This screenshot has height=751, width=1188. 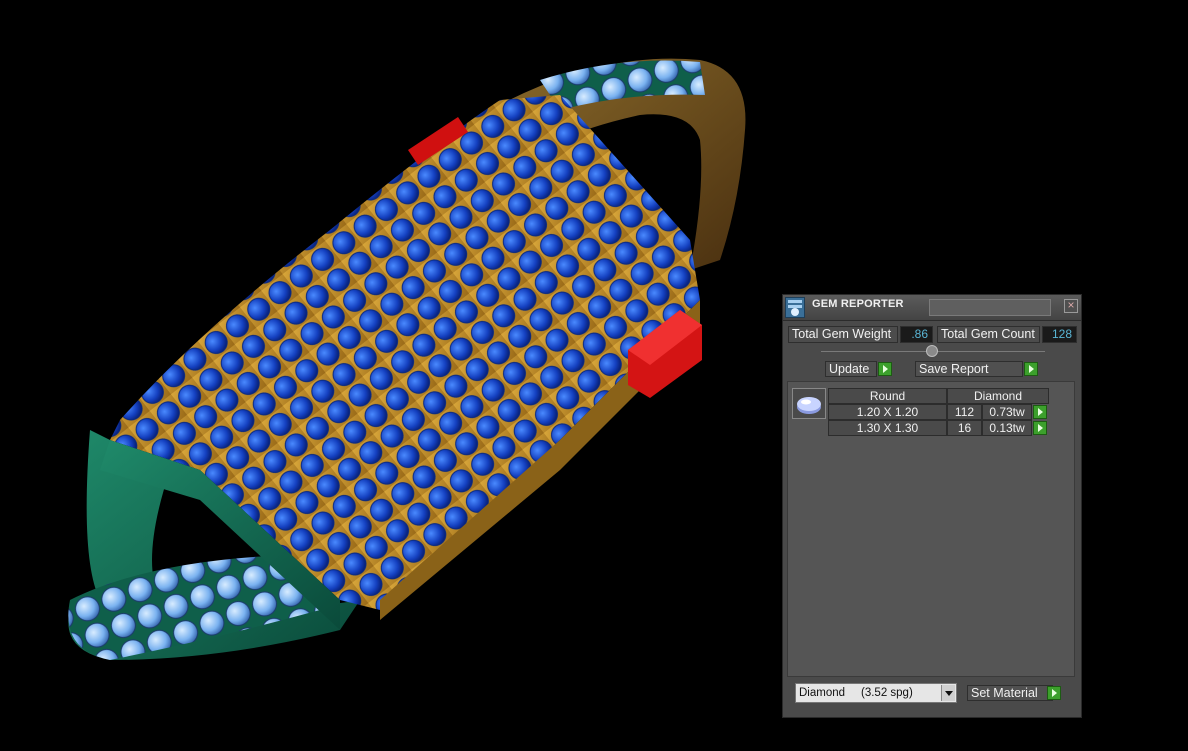 I want to click on row-1-size: 1.20 X 1.20, so click(x=887, y=412).